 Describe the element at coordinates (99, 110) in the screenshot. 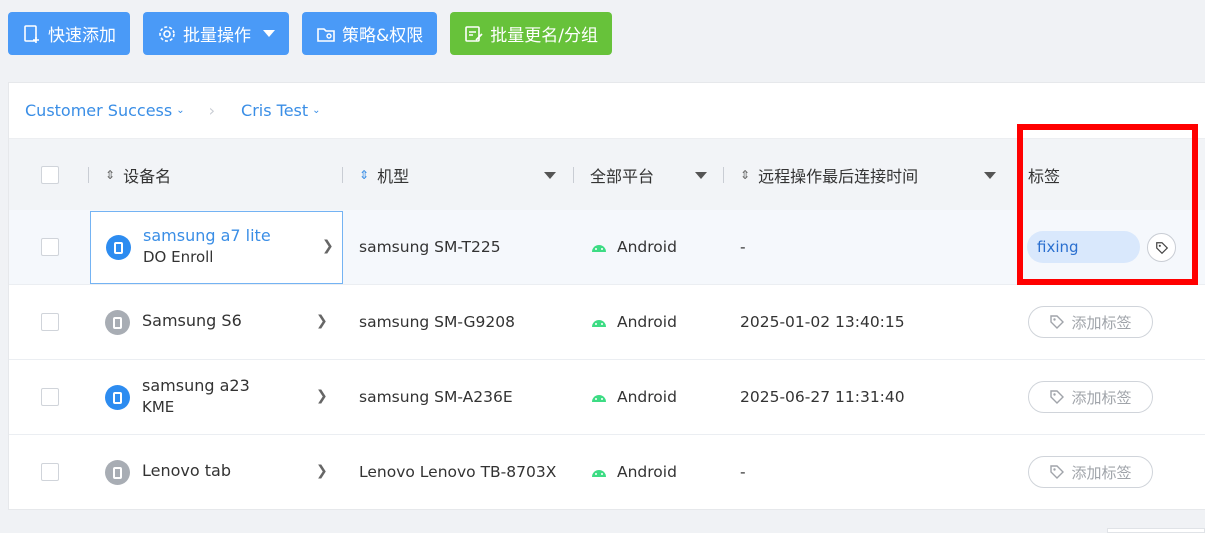

I see `breadcrumb-org-label: Customer Success` at that location.